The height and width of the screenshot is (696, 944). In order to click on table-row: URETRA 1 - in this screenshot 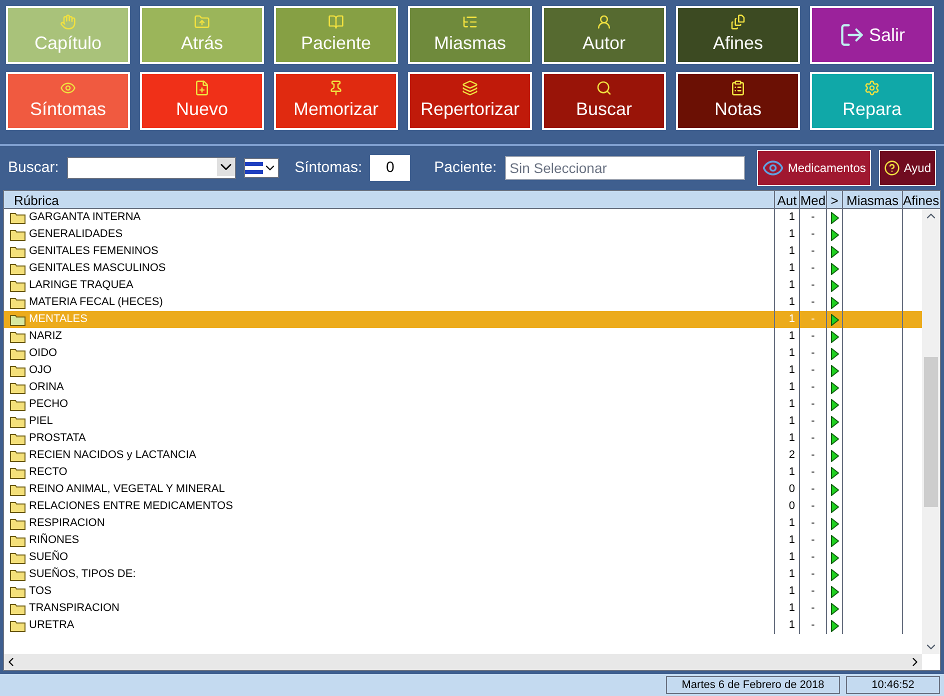, I will do `click(463, 625)`.